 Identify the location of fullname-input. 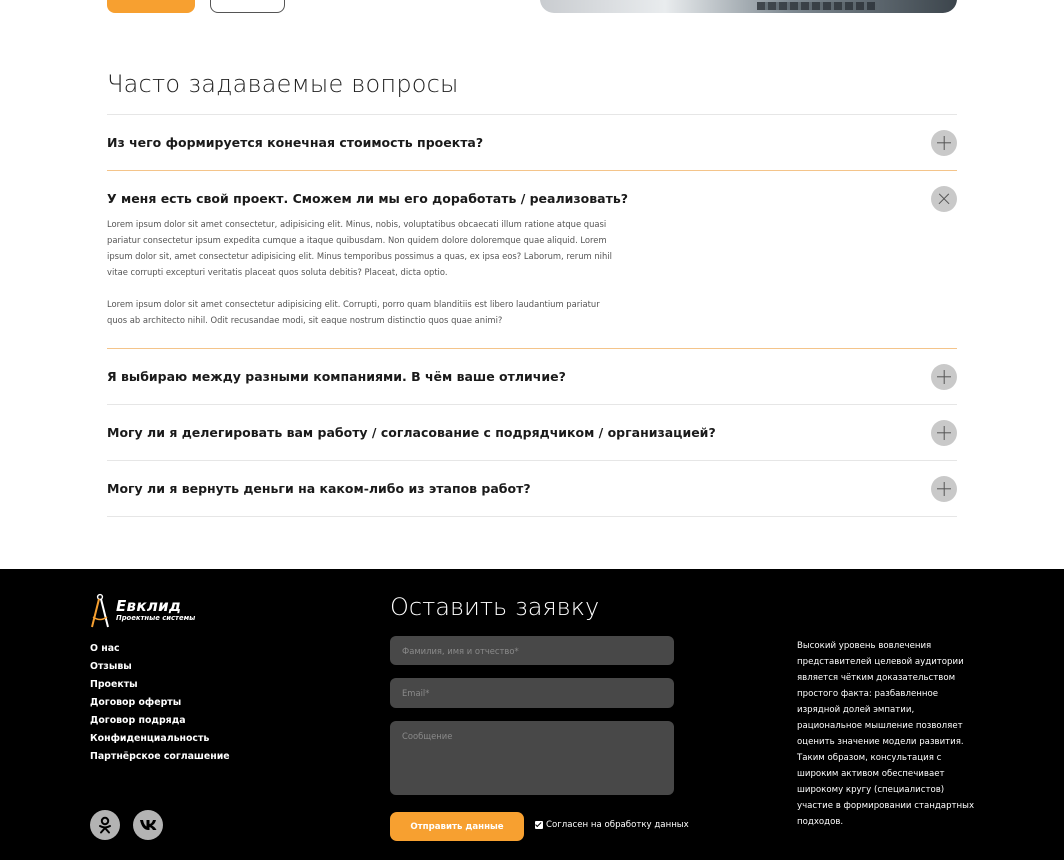
(532, 650).